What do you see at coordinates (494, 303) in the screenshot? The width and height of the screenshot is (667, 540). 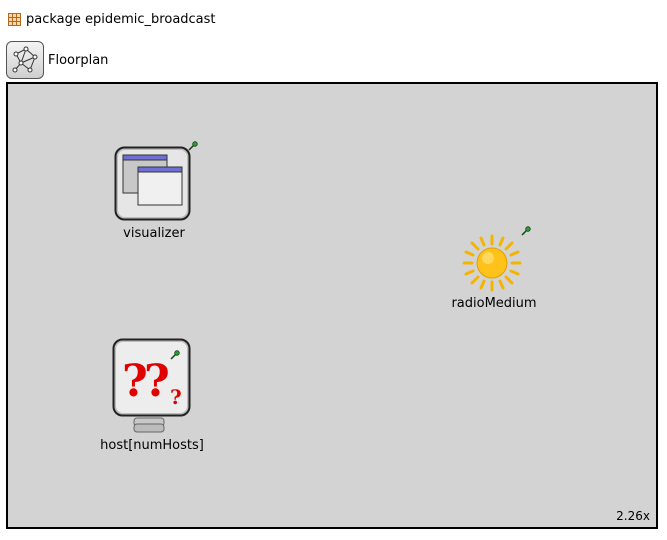 I see `submodule-label: radioMedium` at bounding box center [494, 303].